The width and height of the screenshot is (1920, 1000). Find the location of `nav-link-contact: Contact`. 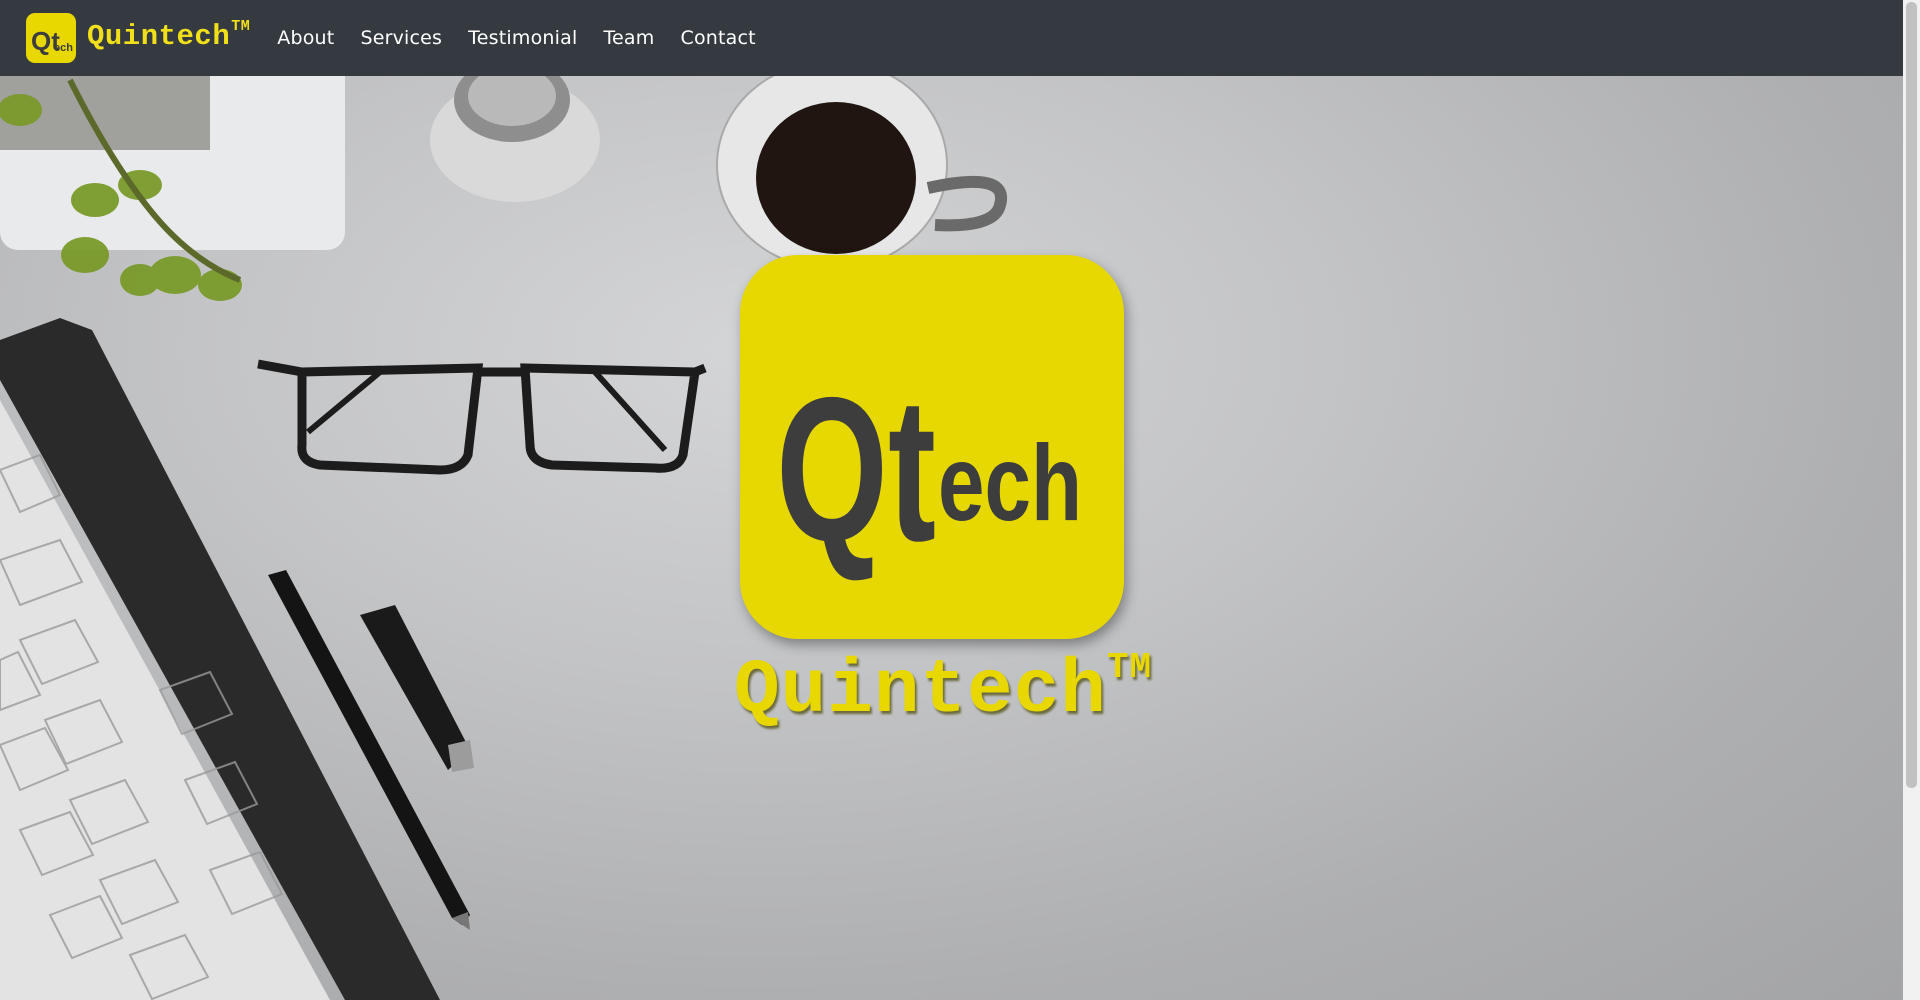

nav-link-contact: Contact is located at coordinates (717, 38).